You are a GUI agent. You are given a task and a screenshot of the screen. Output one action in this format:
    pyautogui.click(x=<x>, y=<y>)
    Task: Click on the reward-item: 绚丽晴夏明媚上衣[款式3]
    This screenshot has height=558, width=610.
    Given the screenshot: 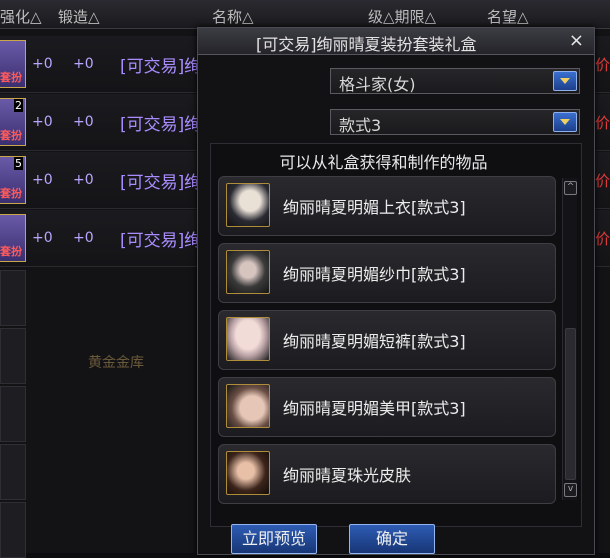 What is the action you would take?
    pyautogui.click(x=387, y=206)
    